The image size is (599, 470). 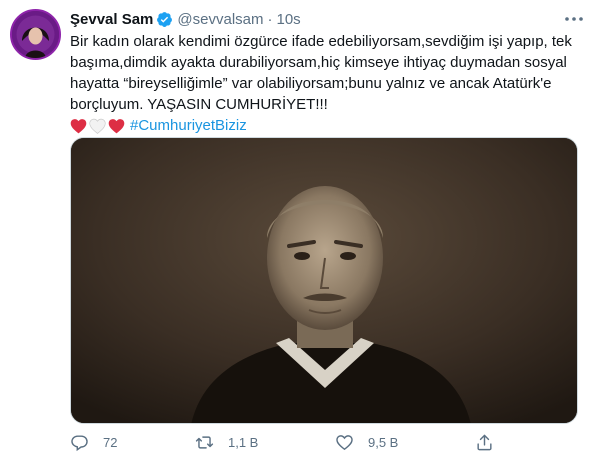 I want to click on tweet-timestamp: 10s, so click(x=289, y=19).